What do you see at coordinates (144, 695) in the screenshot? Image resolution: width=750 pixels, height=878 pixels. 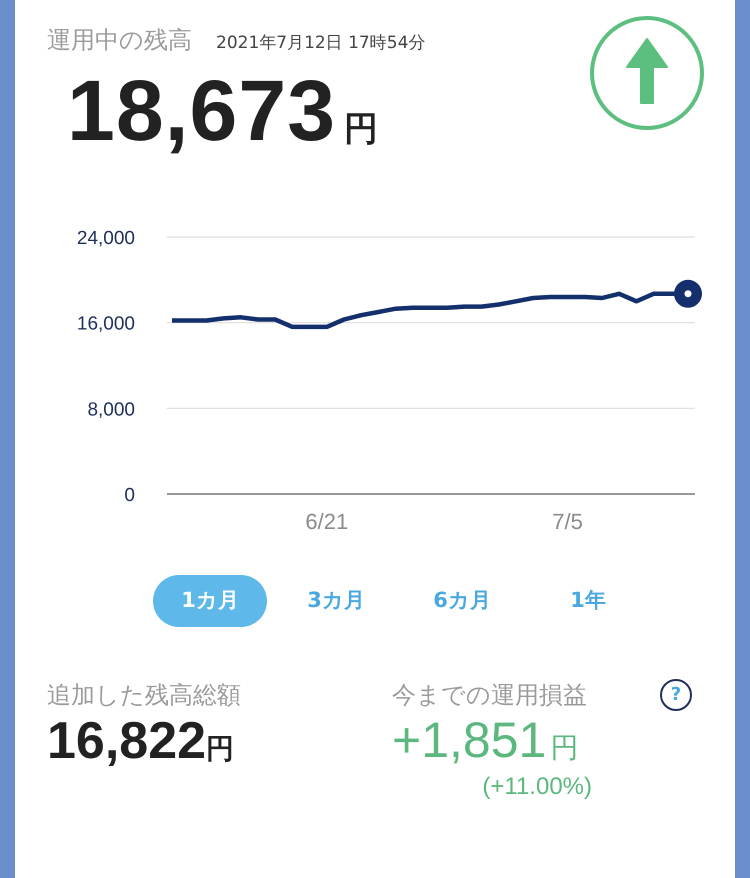 I see `deposited-label: 追加した残高総額` at bounding box center [144, 695].